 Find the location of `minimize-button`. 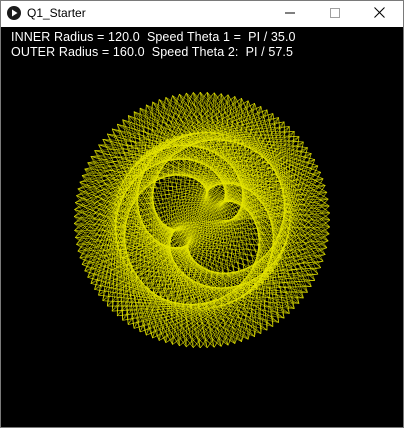

minimize-button is located at coordinates (289, 14).